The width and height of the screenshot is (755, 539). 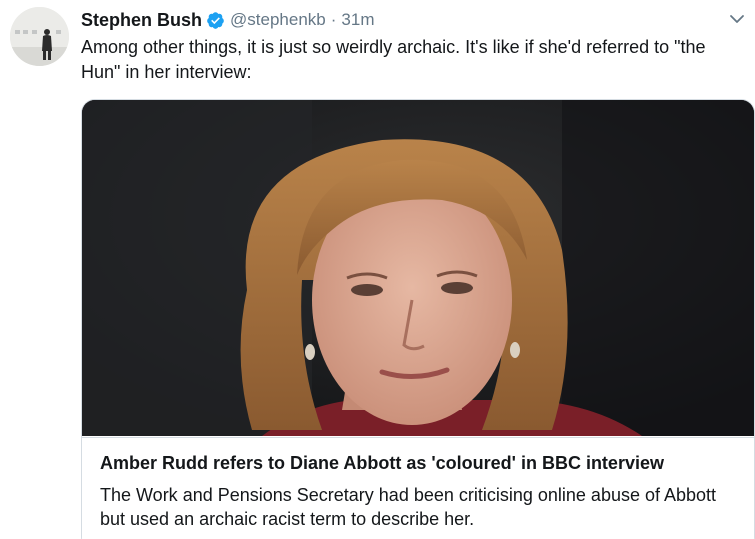 I want to click on avatar-photo, so click(x=39, y=36).